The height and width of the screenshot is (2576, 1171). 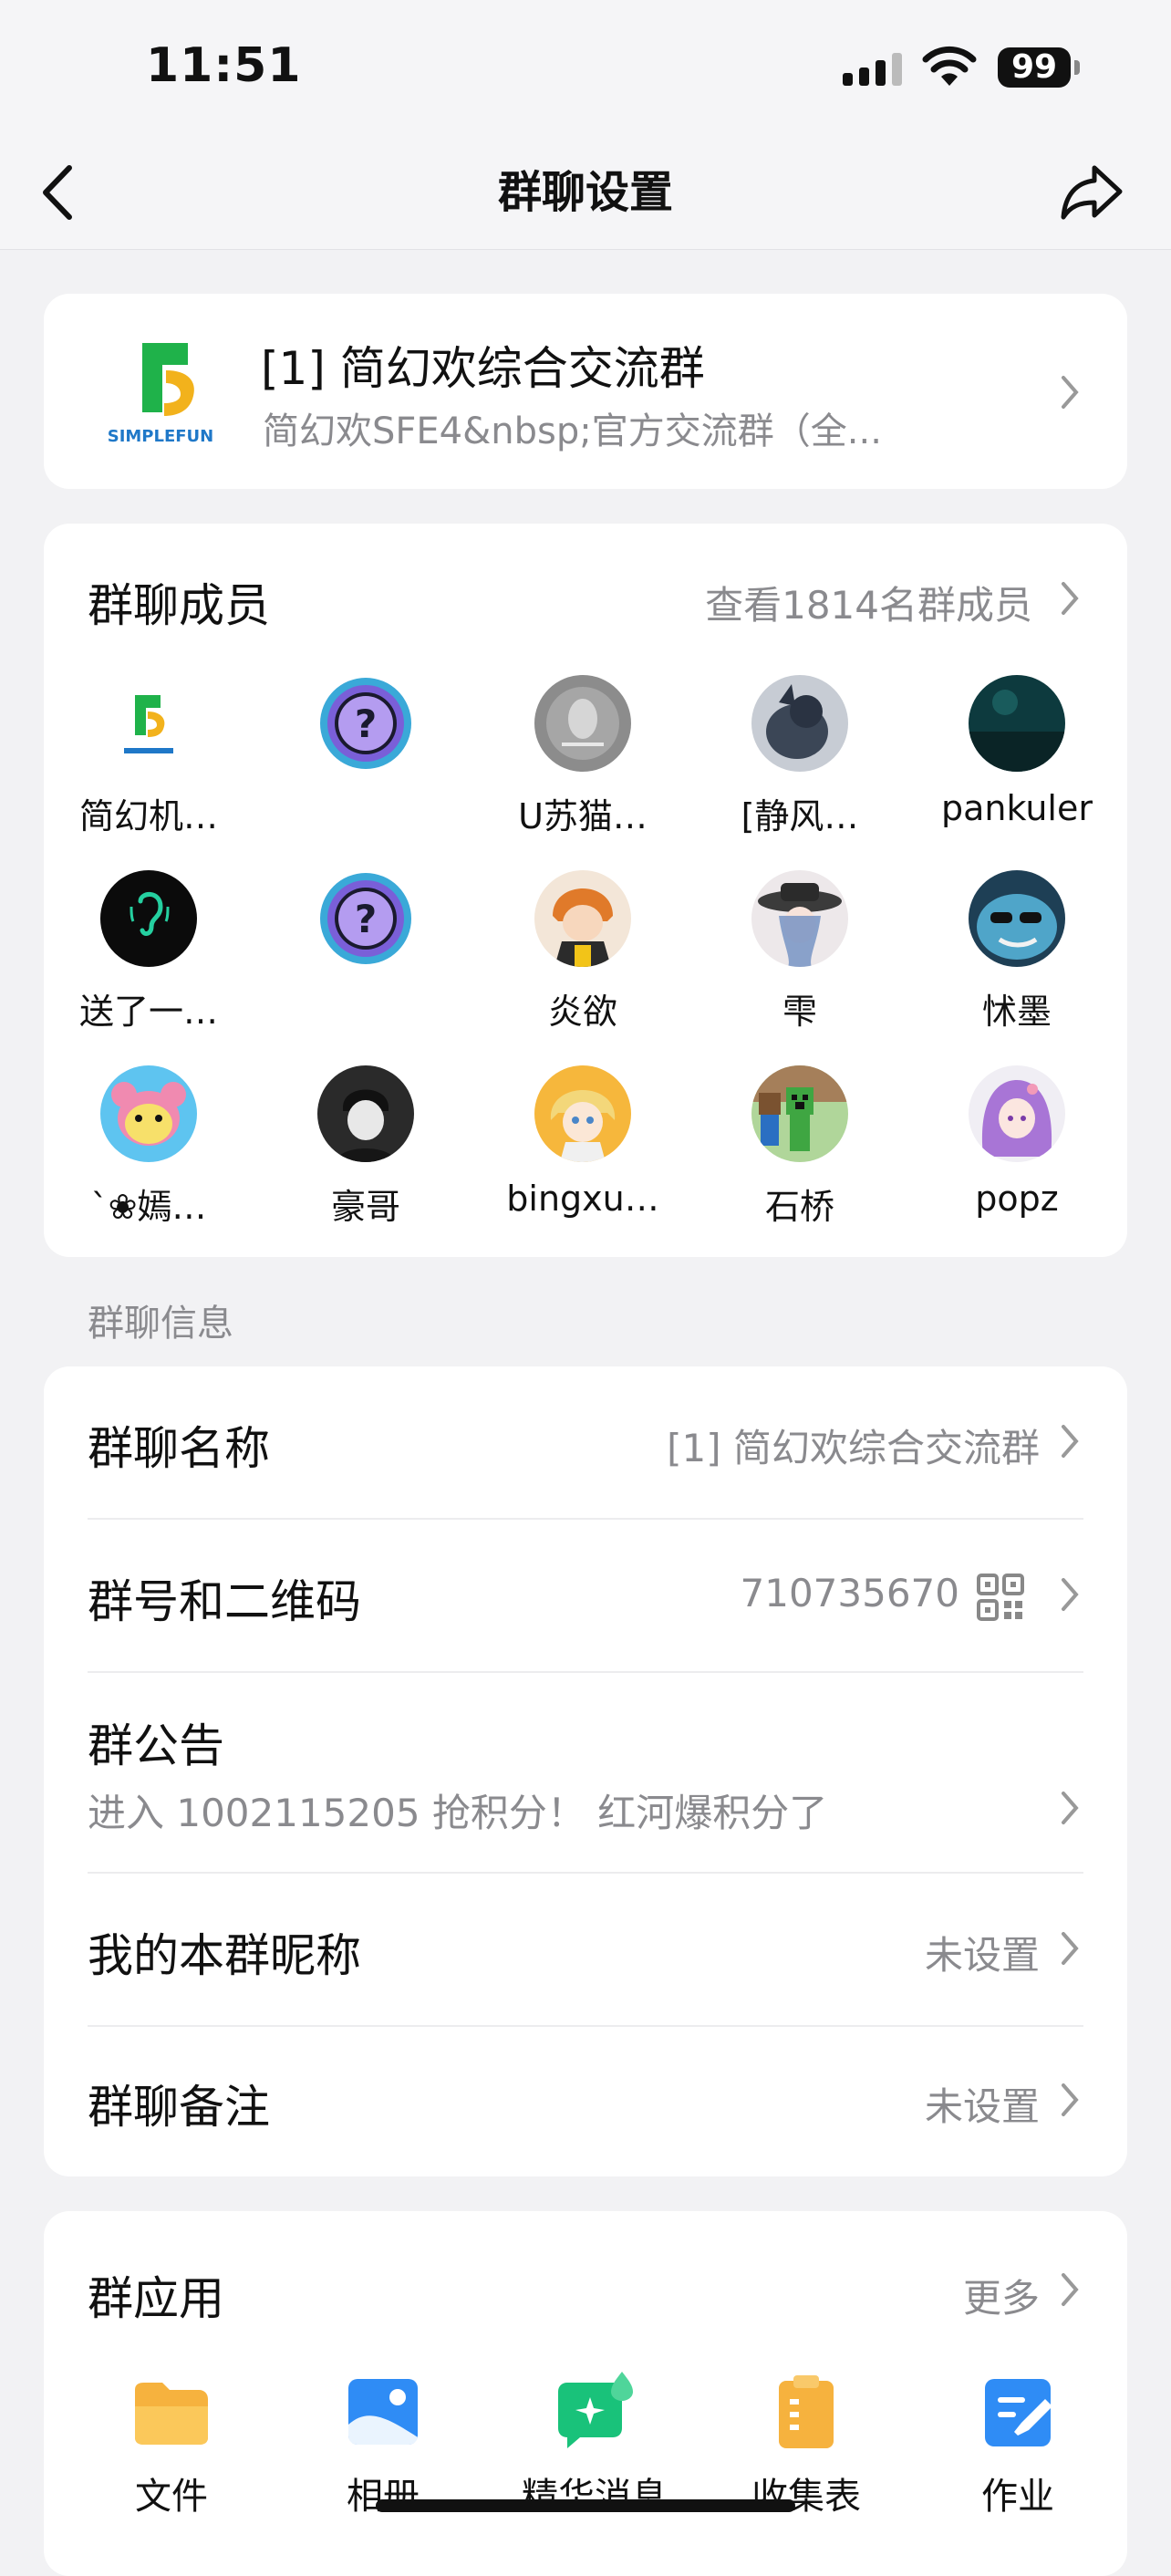 I want to click on svg-text: SIMPLEFUN, so click(x=161, y=436).